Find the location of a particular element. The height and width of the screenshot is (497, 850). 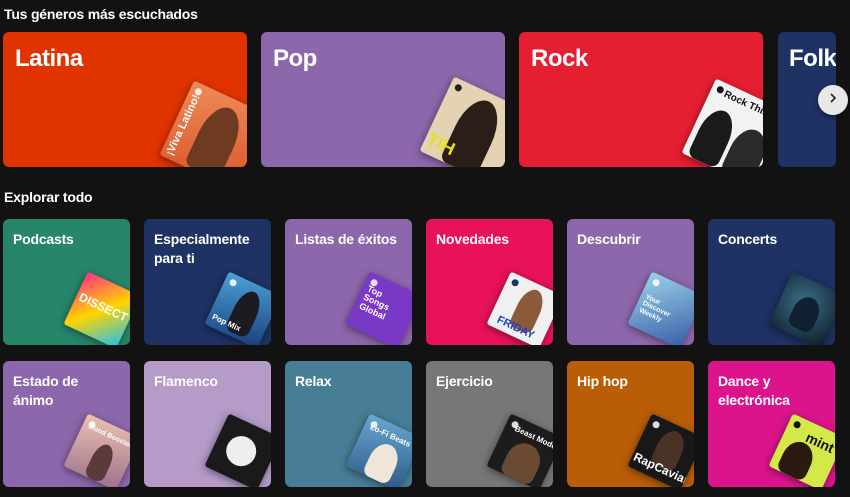

top-songs-global-cover: Top Songs Global is located at coordinates (378, 308).